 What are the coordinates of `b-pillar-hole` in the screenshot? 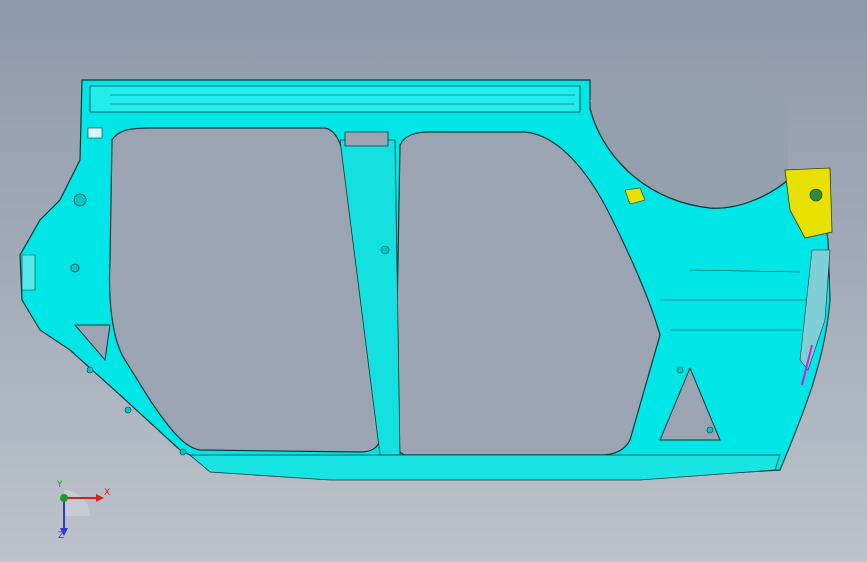 It's located at (385, 250).